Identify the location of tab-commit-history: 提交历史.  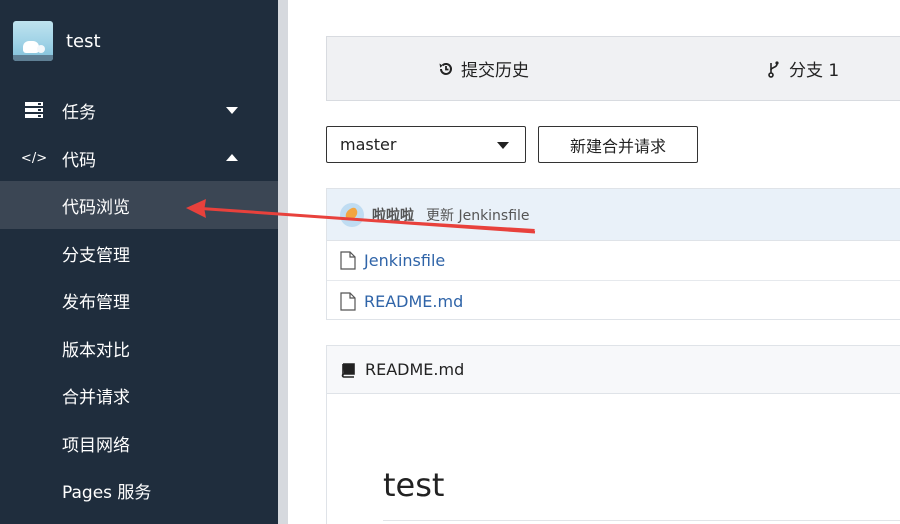
(483, 68).